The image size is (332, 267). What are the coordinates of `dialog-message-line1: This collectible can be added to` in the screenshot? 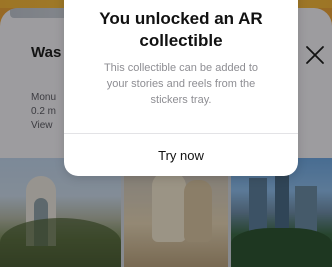 It's located at (181, 68).